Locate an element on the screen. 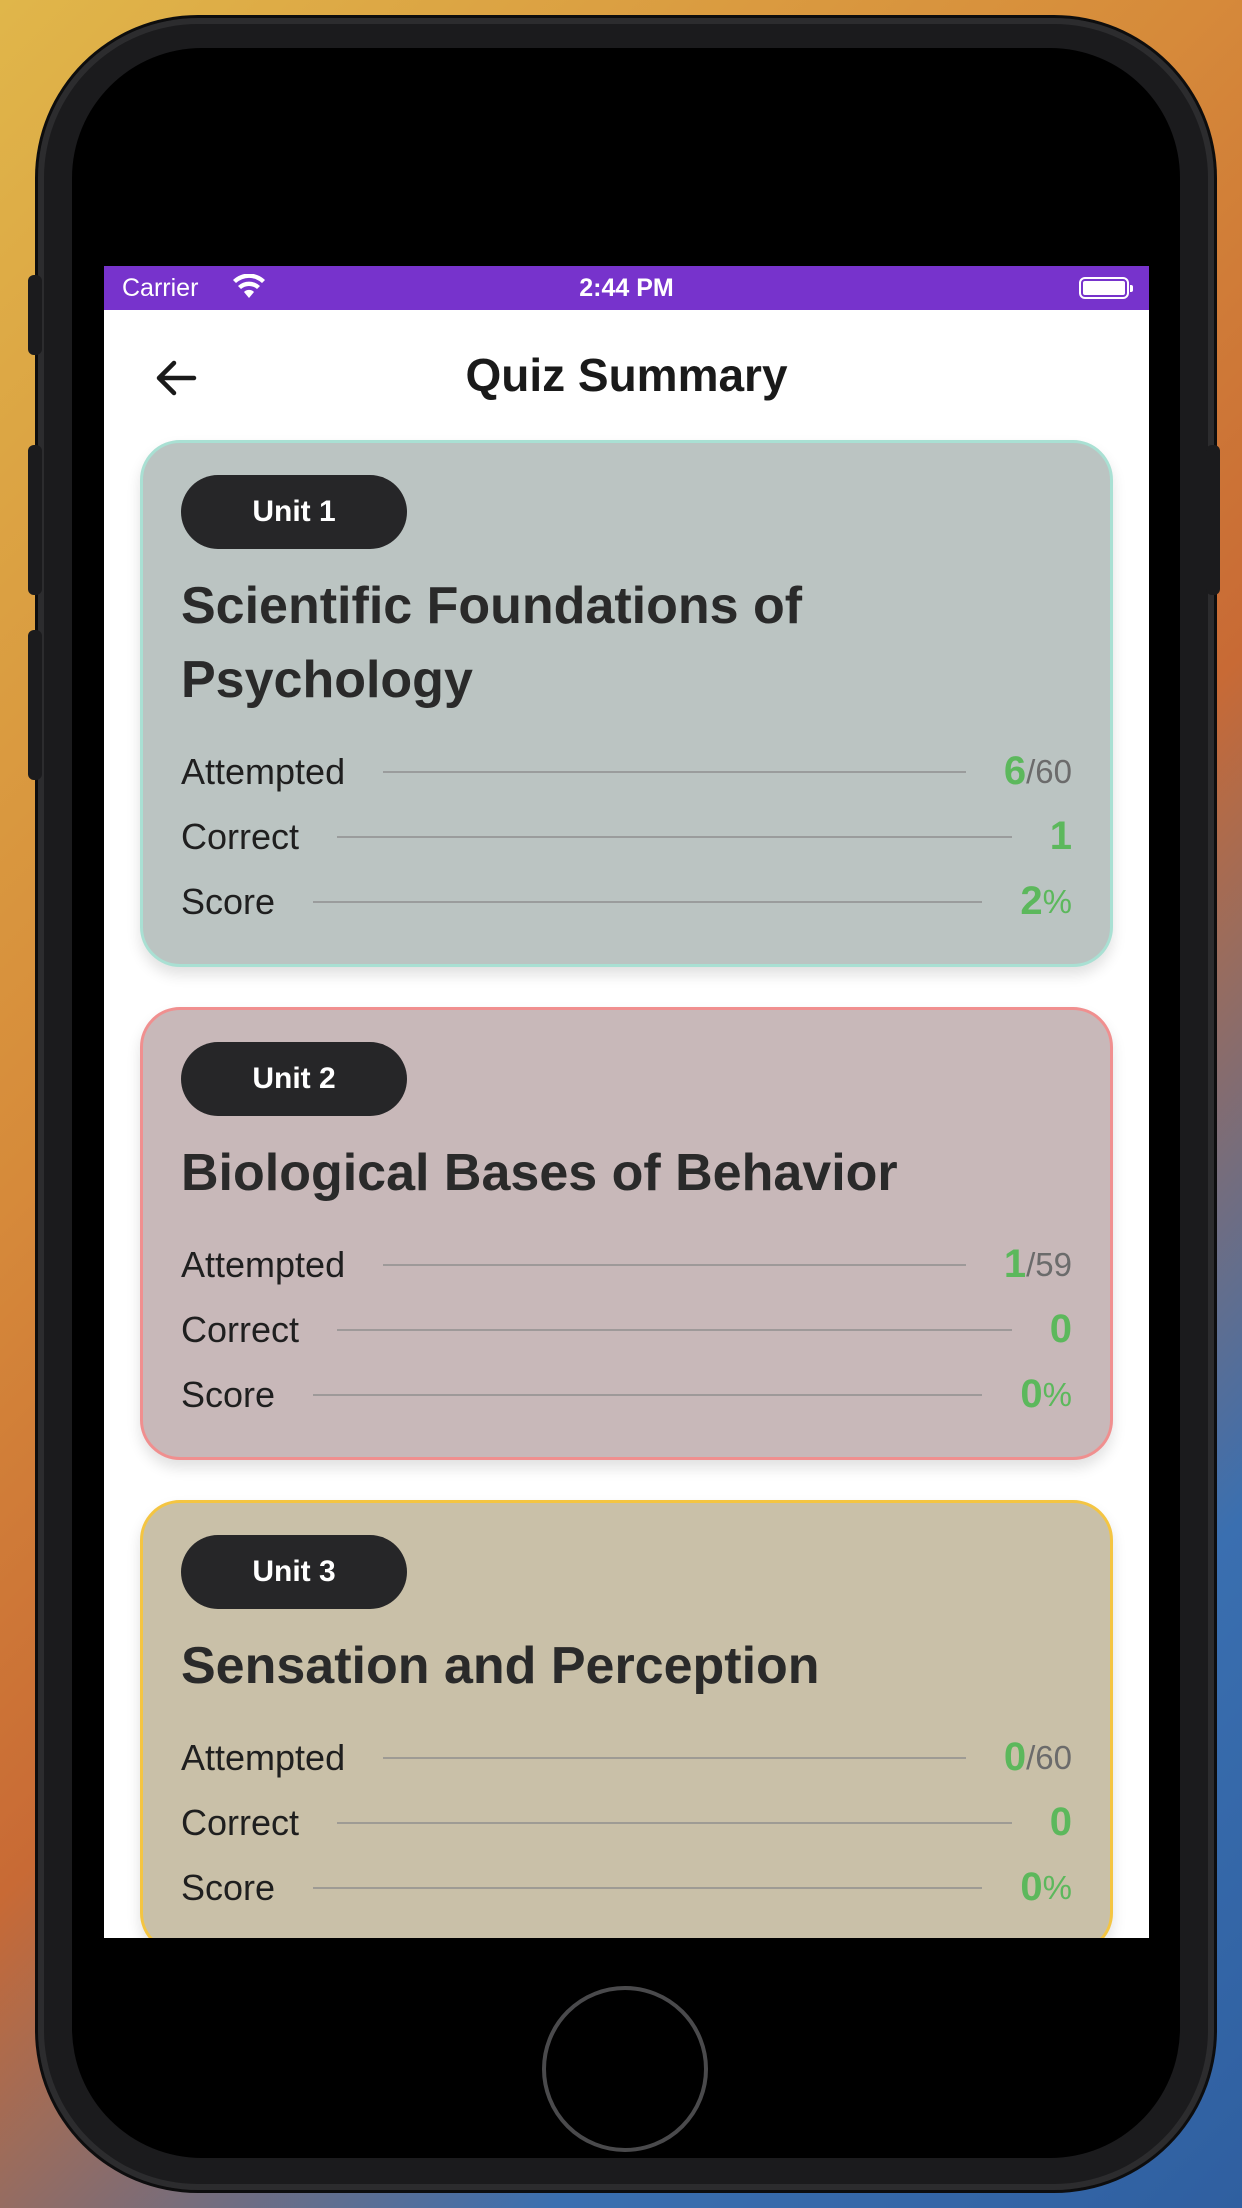  status-time: 2:44 PM is located at coordinates (626, 288).